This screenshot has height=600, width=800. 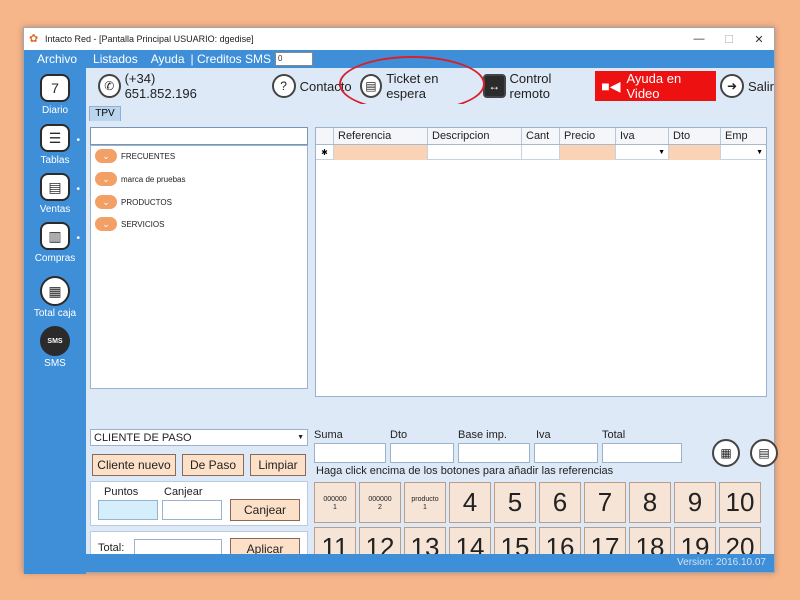 I want to click on client-select: CLIENTE DE PASO ▼, so click(x=199, y=437).